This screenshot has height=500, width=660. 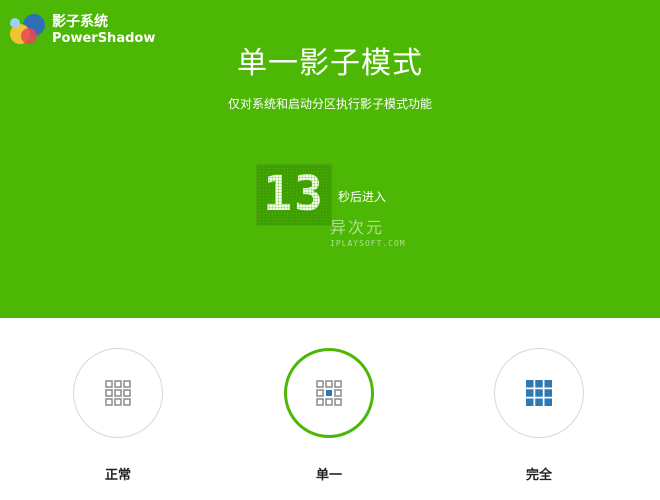 I want to click on countdown-value: 13, so click(x=294, y=194).